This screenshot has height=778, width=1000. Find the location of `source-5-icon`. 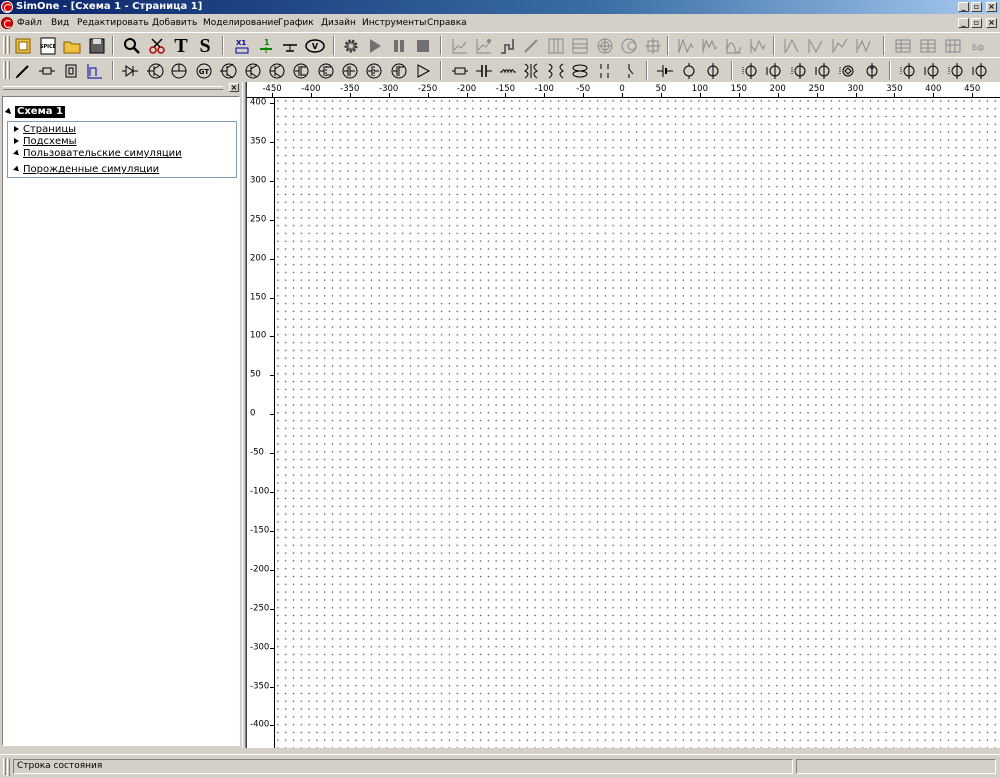

source-5-icon is located at coordinates (847, 71).